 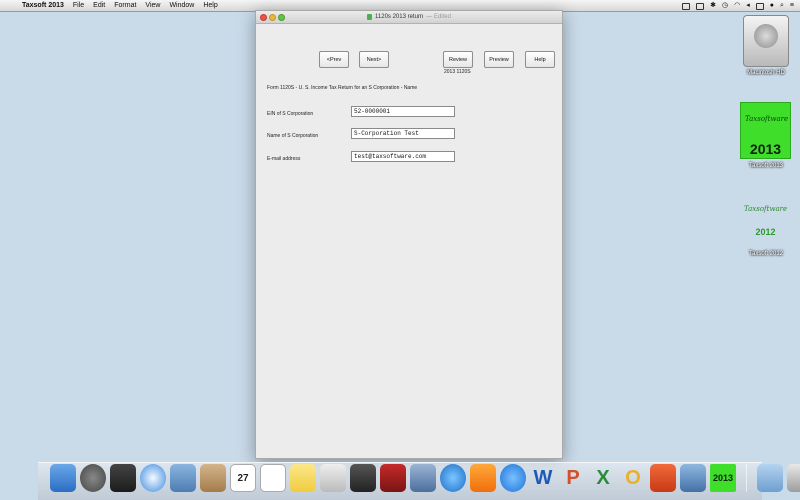 What do you see at coordinates (152, 5) in the screenshot?
I see `menu-view: View` at bounding box center [152, 5].